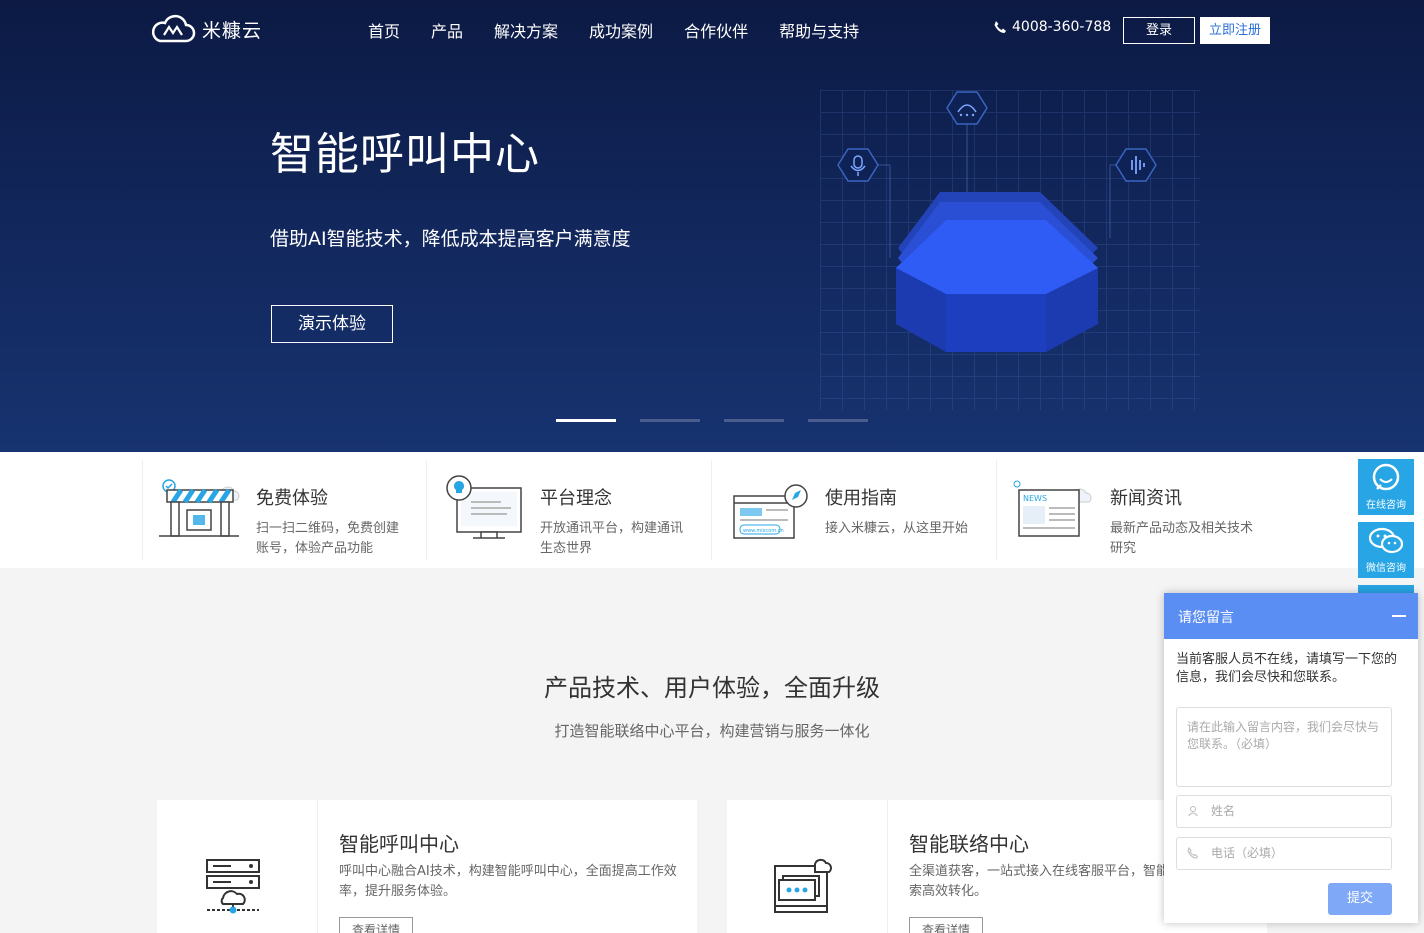  I want to click on hexagon-illustration, so click(997, 221).